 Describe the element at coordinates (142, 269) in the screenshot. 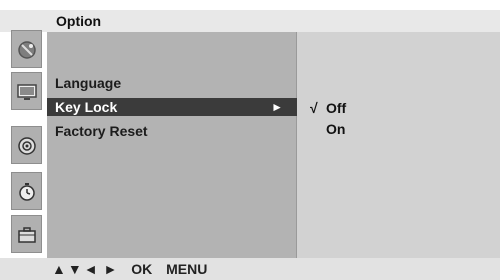

I see `ok-hint: OK` at that location.